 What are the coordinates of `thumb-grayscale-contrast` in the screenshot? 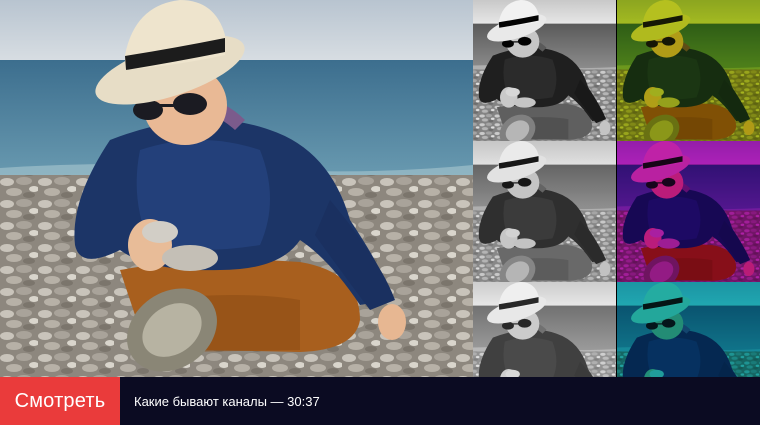 It's located at (544, 70).